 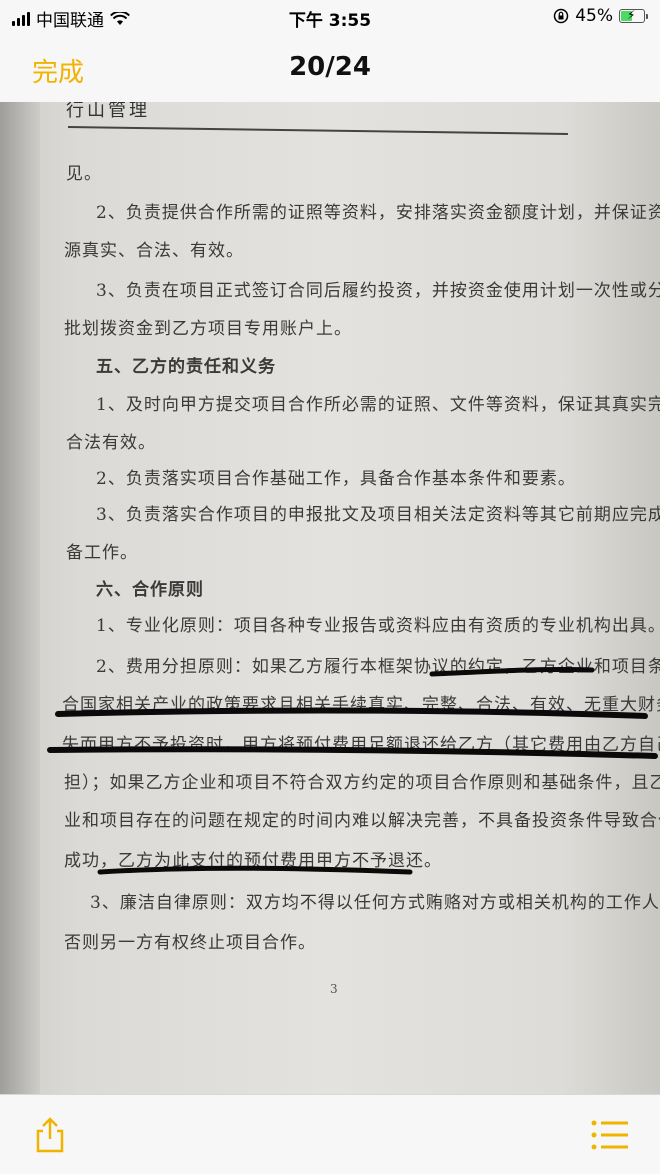 I want to click on text-line: 2、费用分担原则：如果乙方履行本框架协议的约定，乙方企业和项目条件符, so click(x=378, y=667).